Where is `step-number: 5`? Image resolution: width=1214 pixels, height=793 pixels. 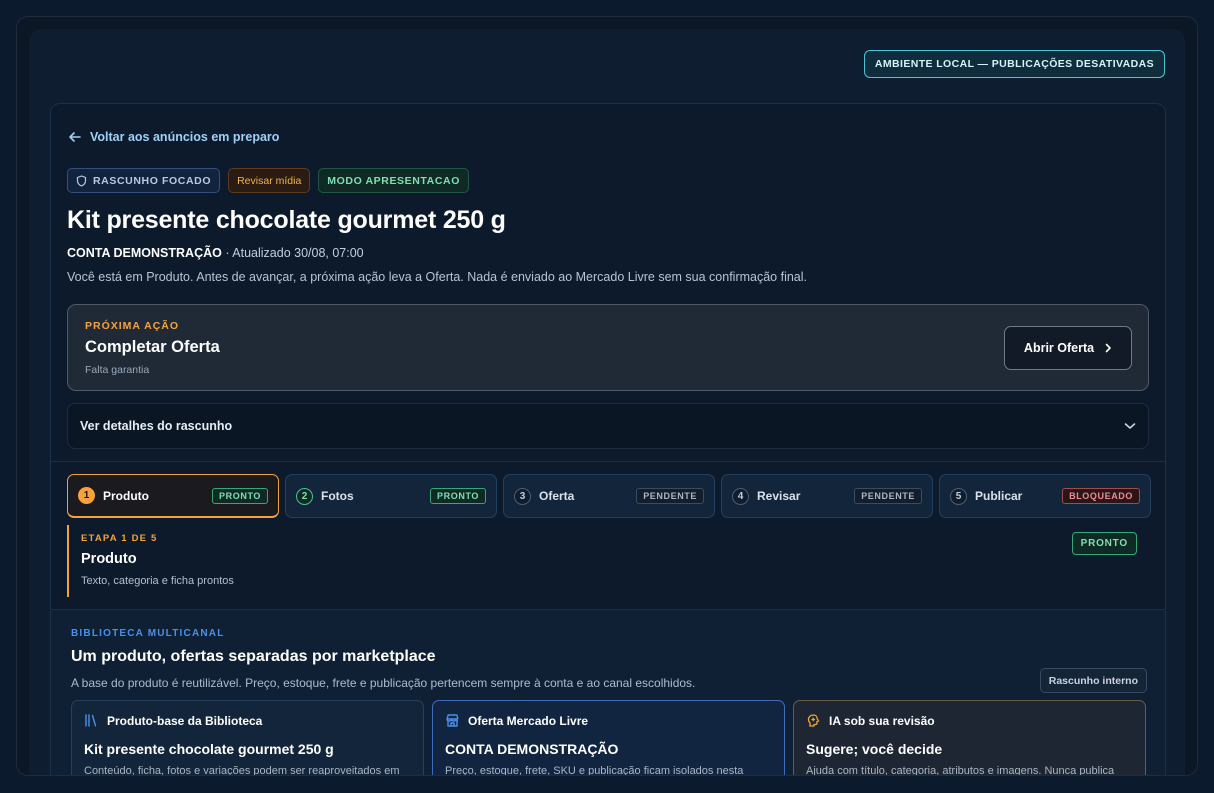 step-number: 5 is located at coordinates (958, 496).